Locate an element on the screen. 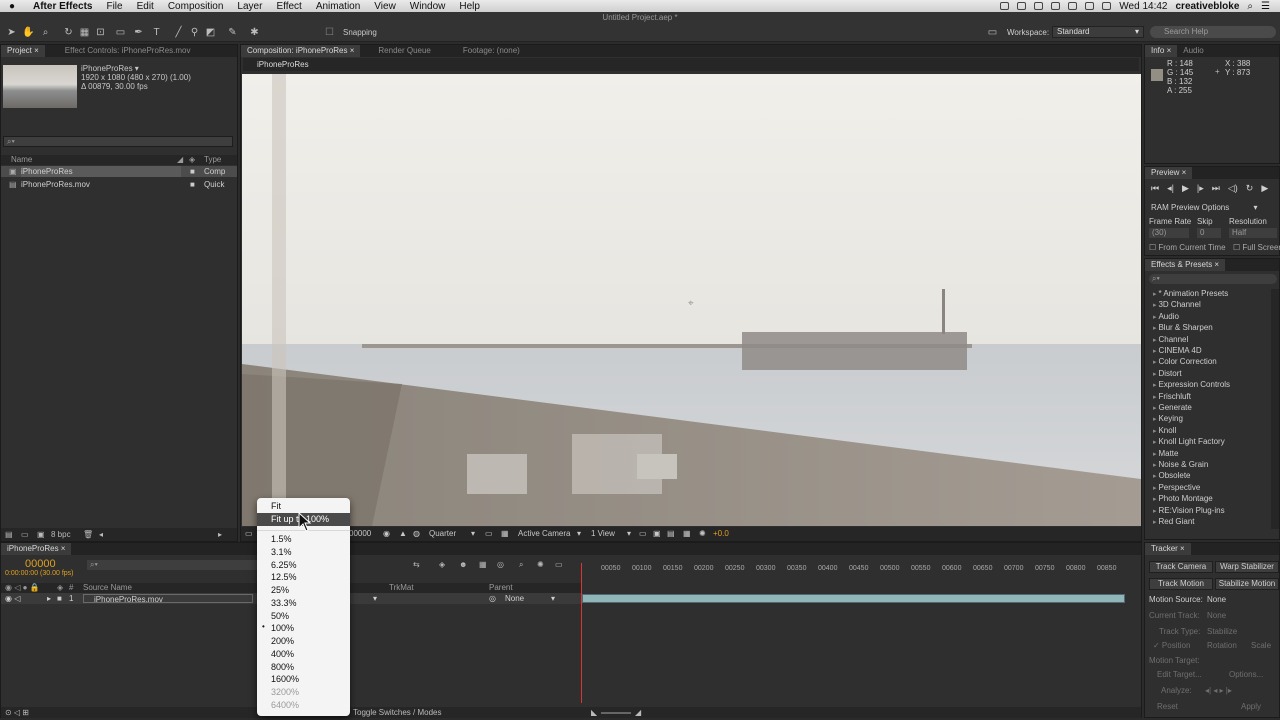 The height and width of the screenshot is (720, 1280). project-search-input: ⌕▾ is located at coordinates (118, 141).